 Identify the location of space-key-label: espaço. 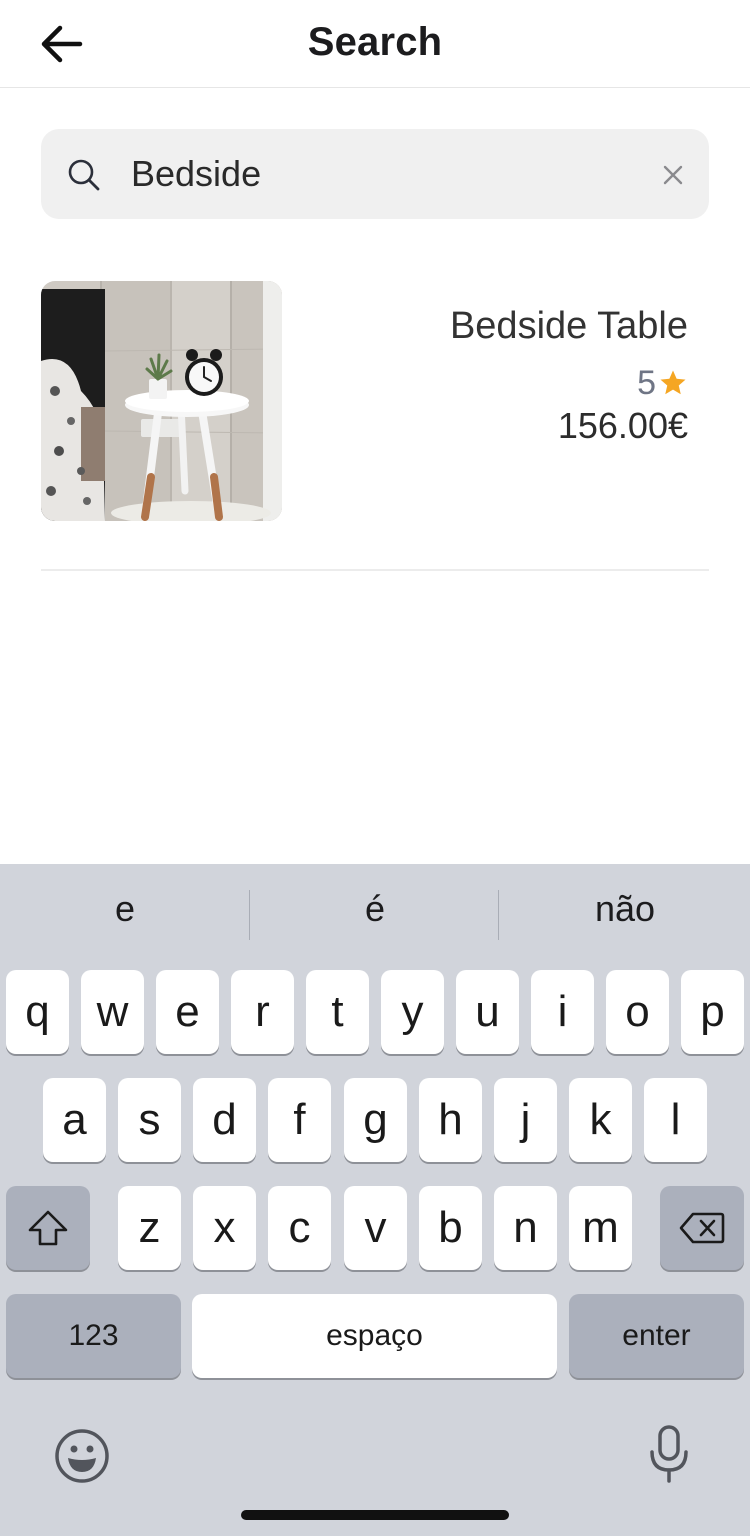
(374, 1335).